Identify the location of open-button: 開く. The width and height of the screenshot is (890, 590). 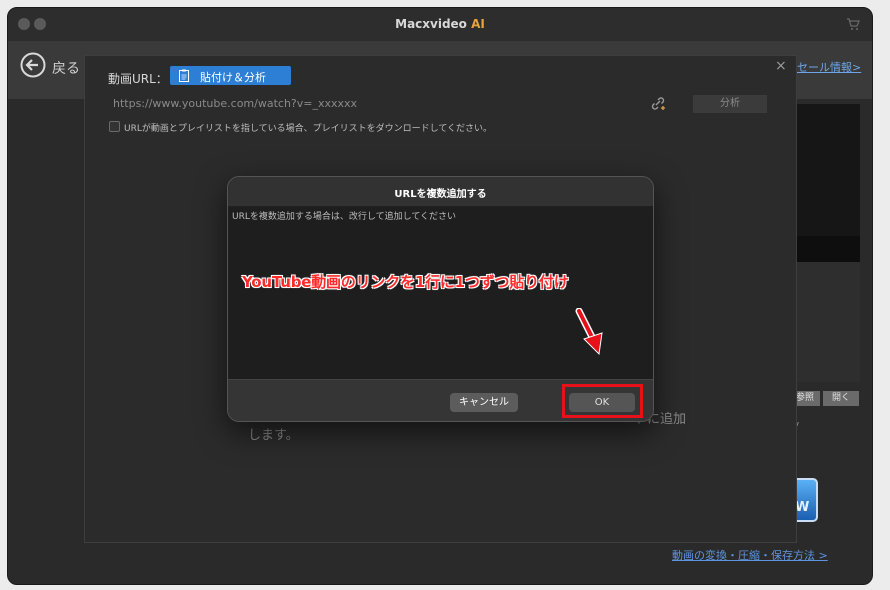
(841, 398).